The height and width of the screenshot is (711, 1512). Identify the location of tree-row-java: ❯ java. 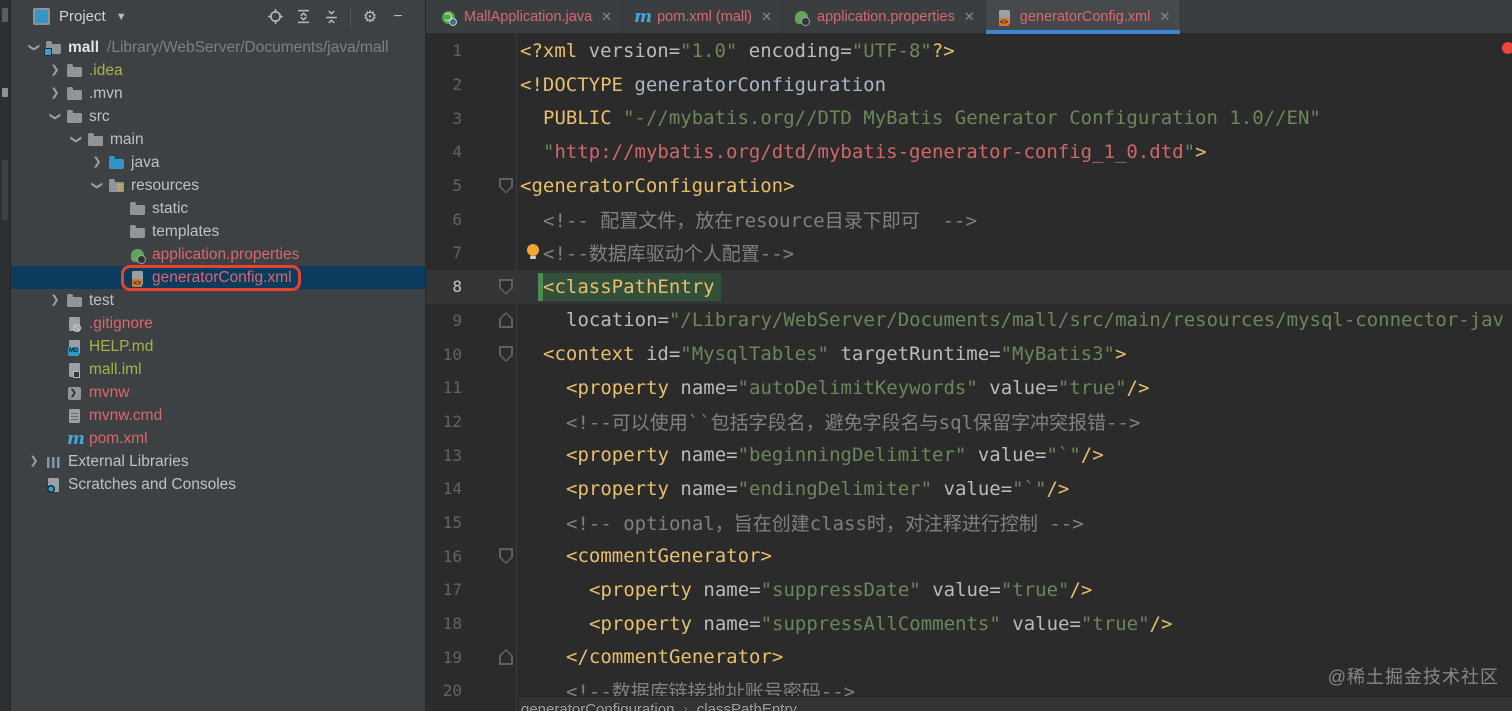
(218, 162).